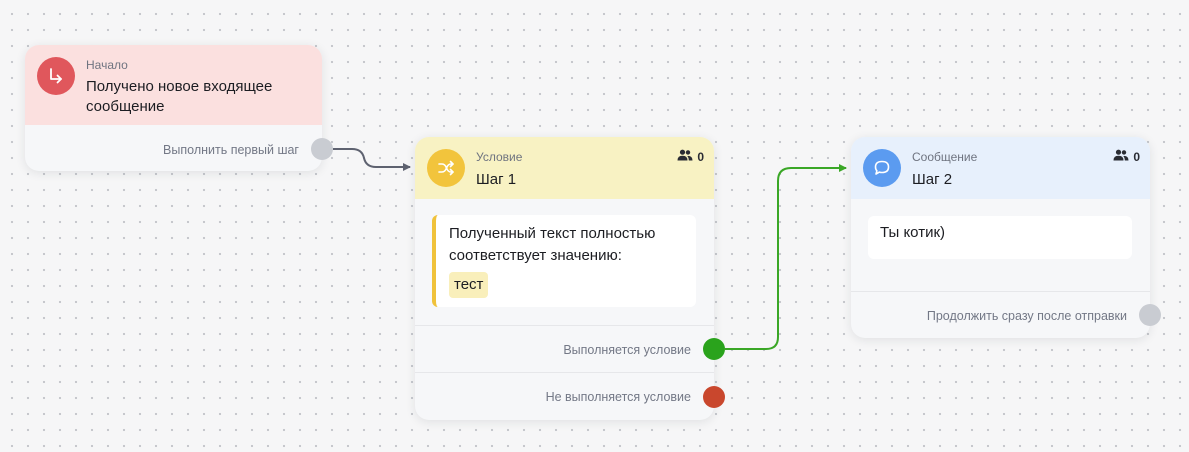 Image resolution: width=1189 pixels, height=452 pixels. Describe the element at coordinates (882, 168) in the screenshot. I see `chat-bubble-icon` at that location.